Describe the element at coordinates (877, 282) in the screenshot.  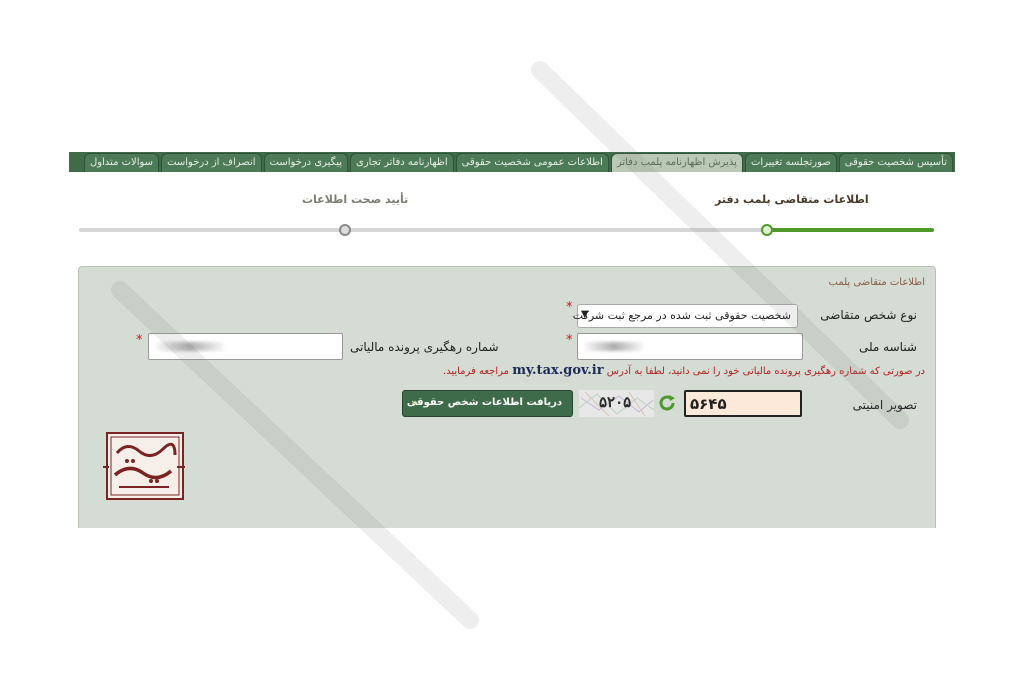
I see `form-legend: اطلاعات متقاضی پلمب` at that location.